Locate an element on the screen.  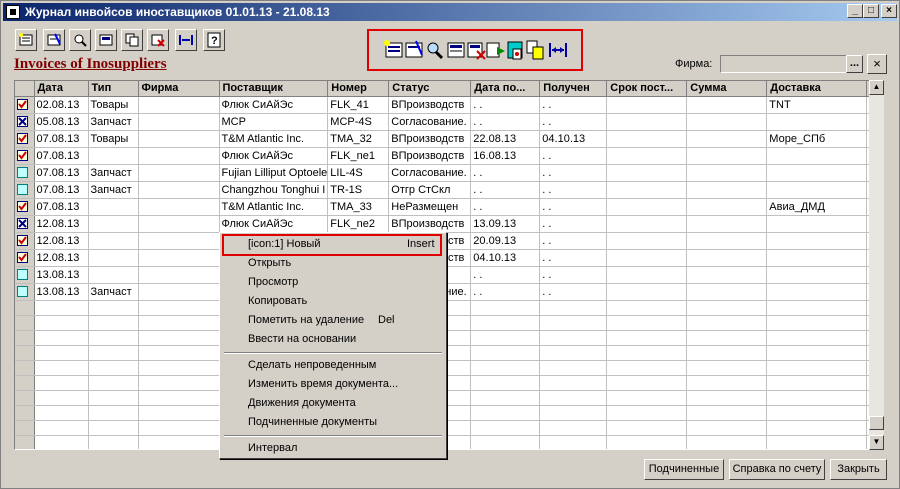
firm-clear-button: × is located at coordinates (877, 64).